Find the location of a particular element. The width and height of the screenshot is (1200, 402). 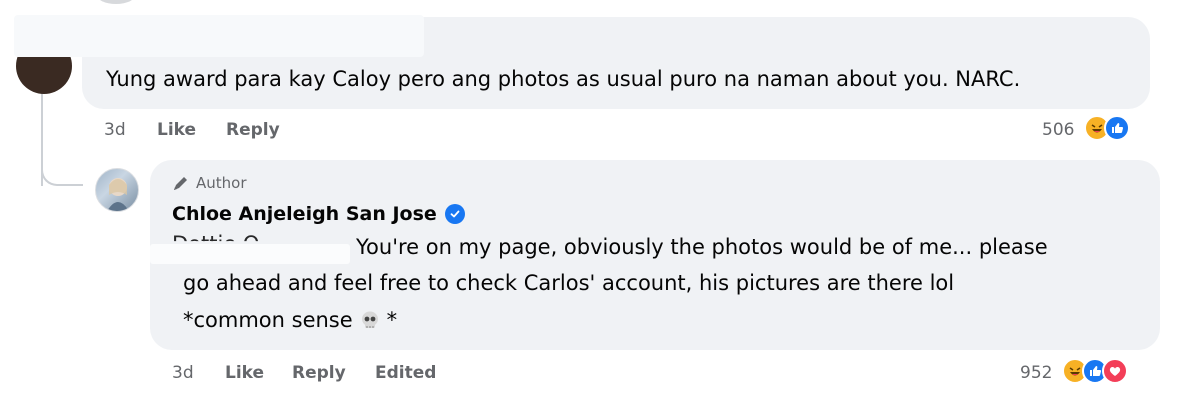

reply-author-name: Chloe Anjeleigh San Jose is located at coordinates (318, 214).